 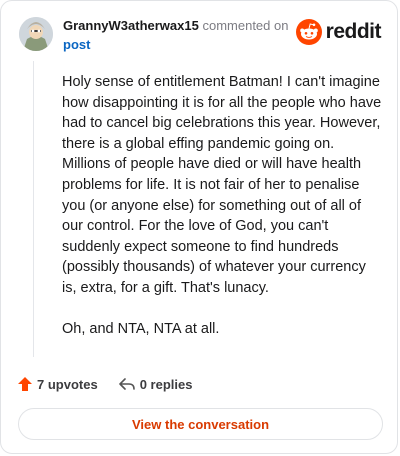 What do you see at coordinates (245, 25) in the screenshot?
I see `commented-on-text: commented on` at bounding box center [245, 25].